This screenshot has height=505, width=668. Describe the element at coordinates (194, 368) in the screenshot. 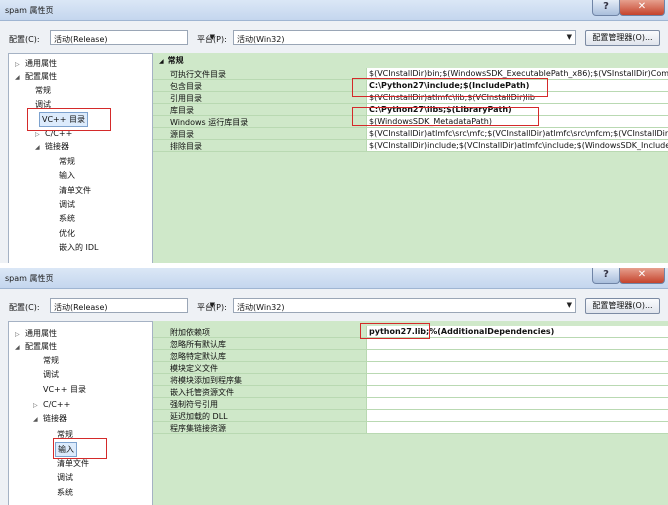

I see `property-name: 模块定义文件` at that location.